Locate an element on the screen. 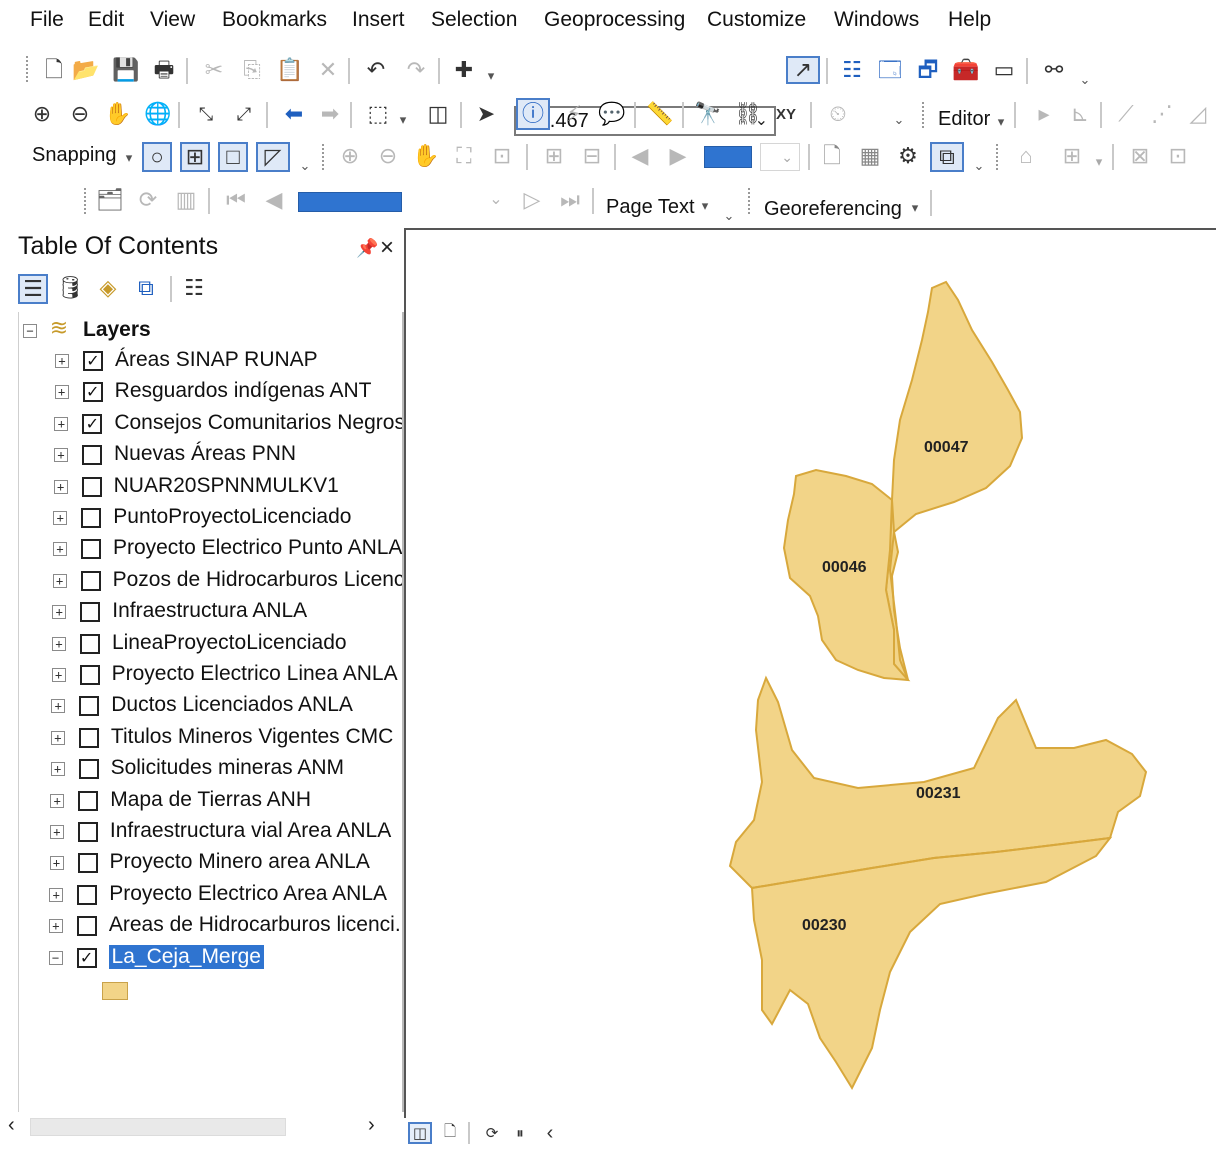  edit-tool-icon: ▸ is located at coordinates (1044, 114).